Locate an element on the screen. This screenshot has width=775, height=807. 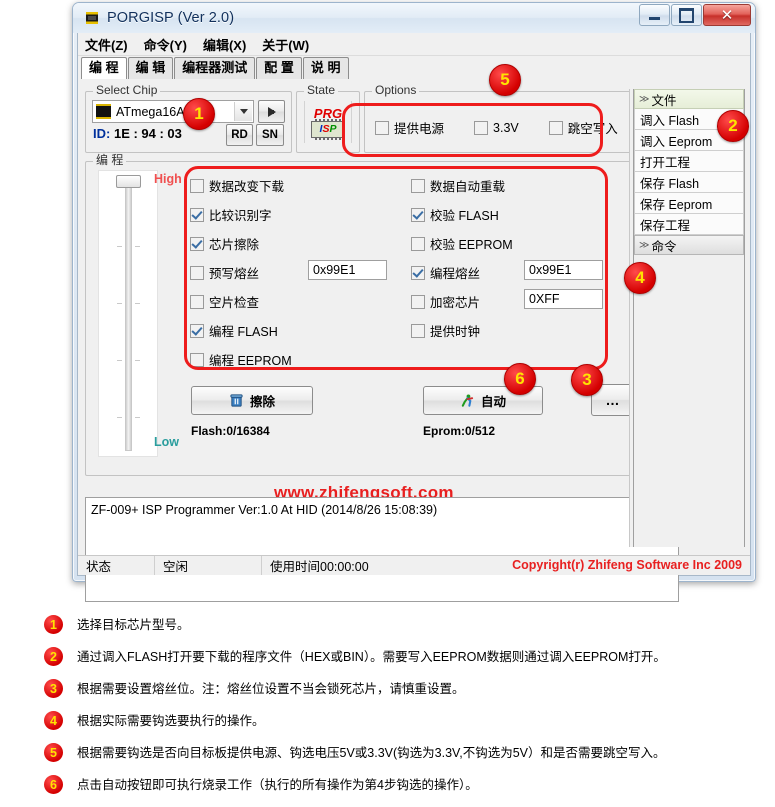
menu-item-edit: 编辑(X) is located at coordinates (224, 44).